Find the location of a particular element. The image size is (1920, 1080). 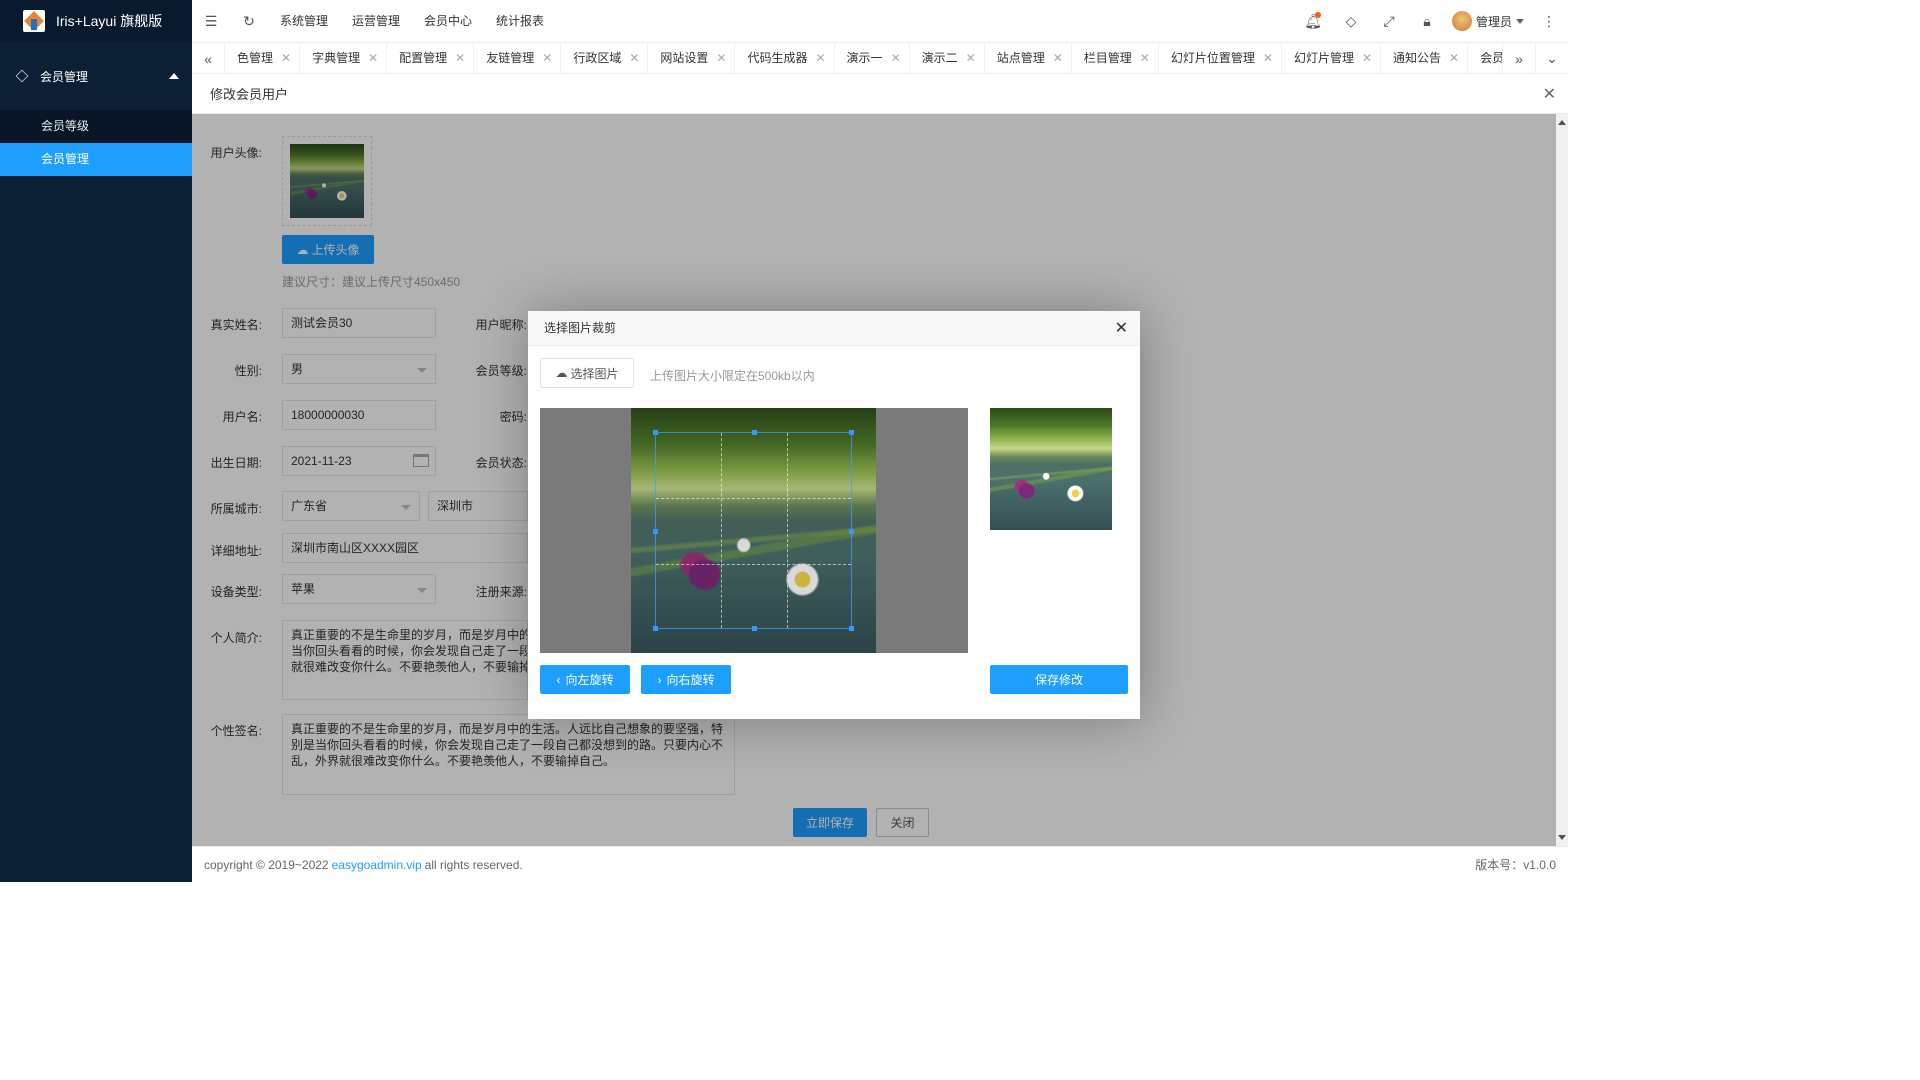

caret-up-icon is located at coordinates (174, 76).